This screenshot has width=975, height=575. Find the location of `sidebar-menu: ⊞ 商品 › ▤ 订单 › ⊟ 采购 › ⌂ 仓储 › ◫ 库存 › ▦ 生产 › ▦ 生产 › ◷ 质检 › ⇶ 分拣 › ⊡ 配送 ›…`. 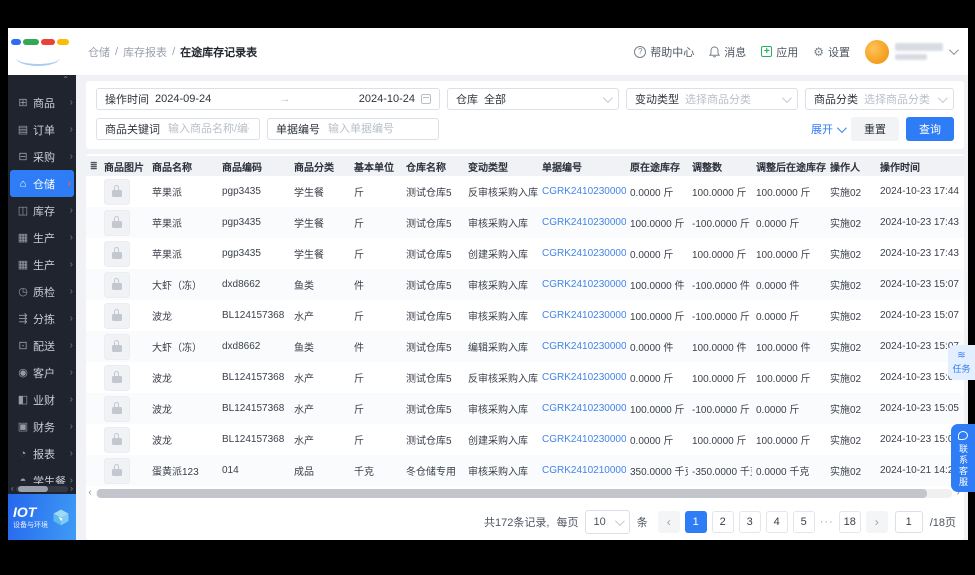

sidebar-menu: ⊞ 商品 › ▤ 订单 › ⊟ 采购 › ⌂ 仓储 › ◫ 库存 › ▦ 生产 › ▦ 生产 › ◷ 质检 › ⇶ 分拣 › ⊡ 配送 ›… is located at coordinates (42, 284).